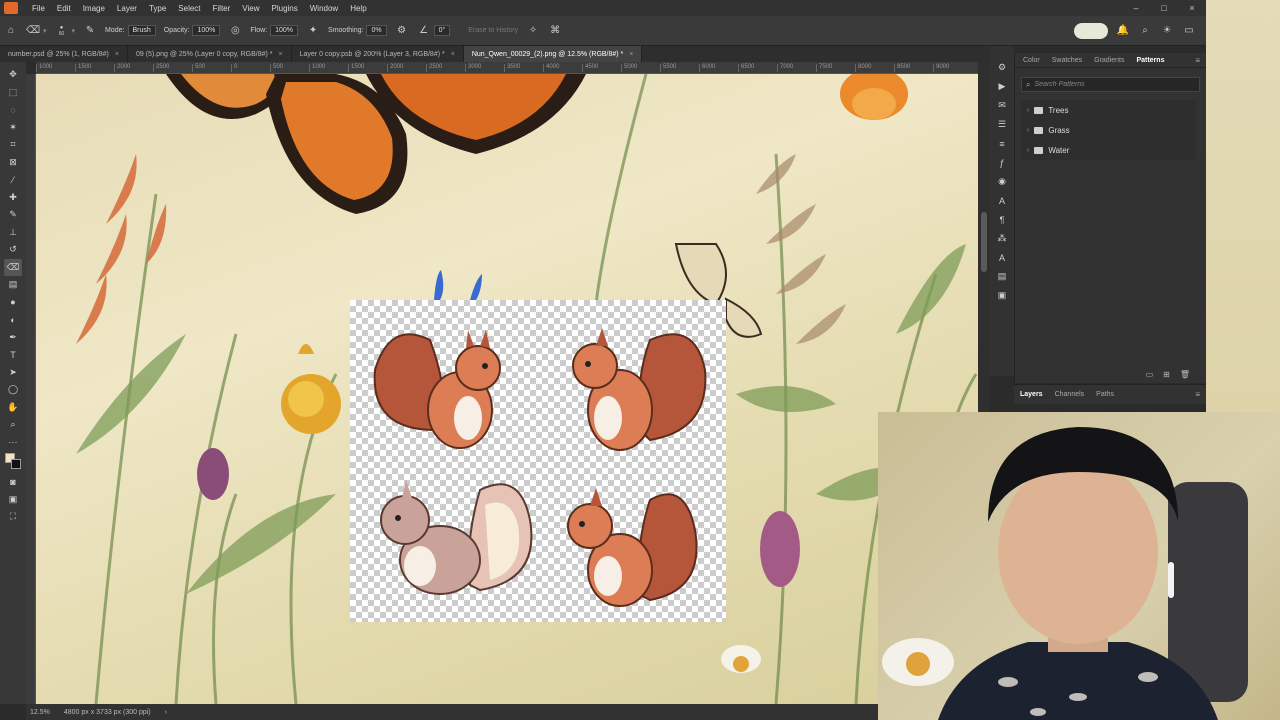 This screenshot has width=1280, height=720. I want to click on blur-tool-icon: ●, so click(13, 303).